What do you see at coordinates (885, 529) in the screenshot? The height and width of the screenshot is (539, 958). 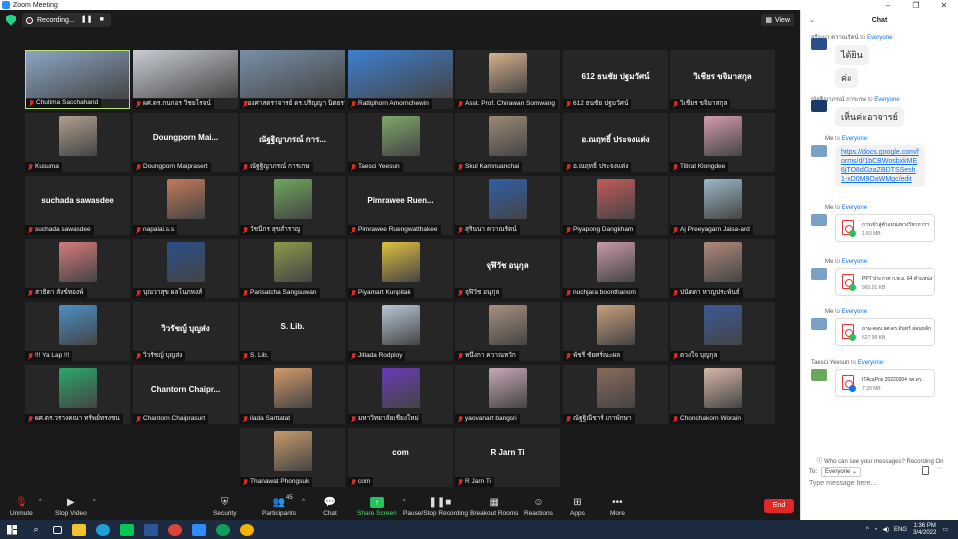 I see `volume-icon: ◀)` at bounding box center [885, 529].